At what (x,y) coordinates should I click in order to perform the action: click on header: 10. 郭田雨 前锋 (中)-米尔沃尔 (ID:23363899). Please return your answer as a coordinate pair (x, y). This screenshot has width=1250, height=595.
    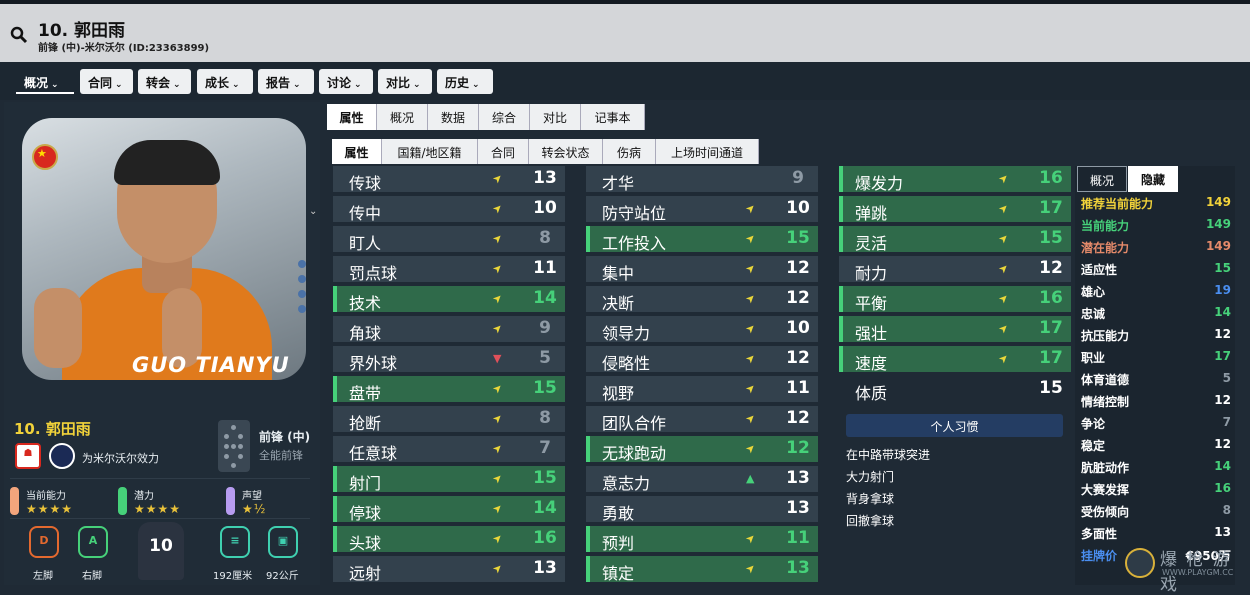
    Looking at the image, I should click on (625, 33).